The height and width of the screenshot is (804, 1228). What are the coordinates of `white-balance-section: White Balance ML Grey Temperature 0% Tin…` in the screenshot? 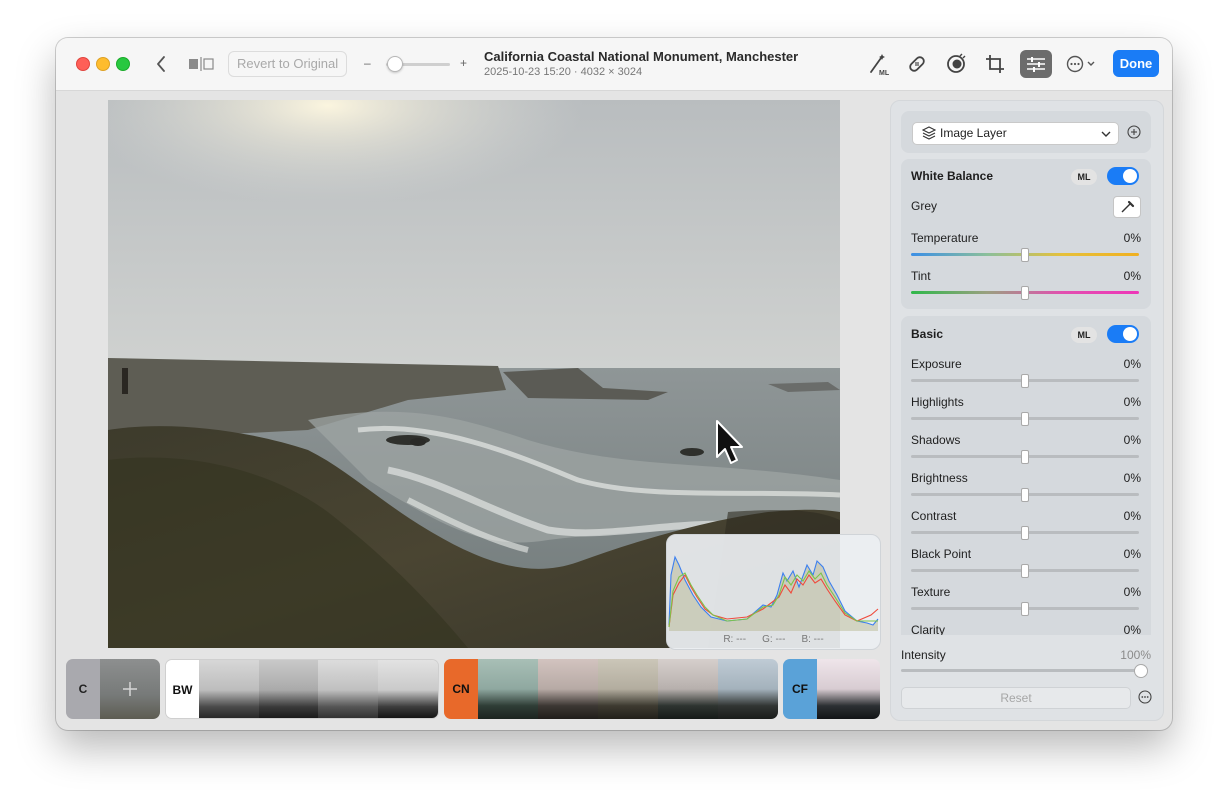 It's located at (1026, 234).